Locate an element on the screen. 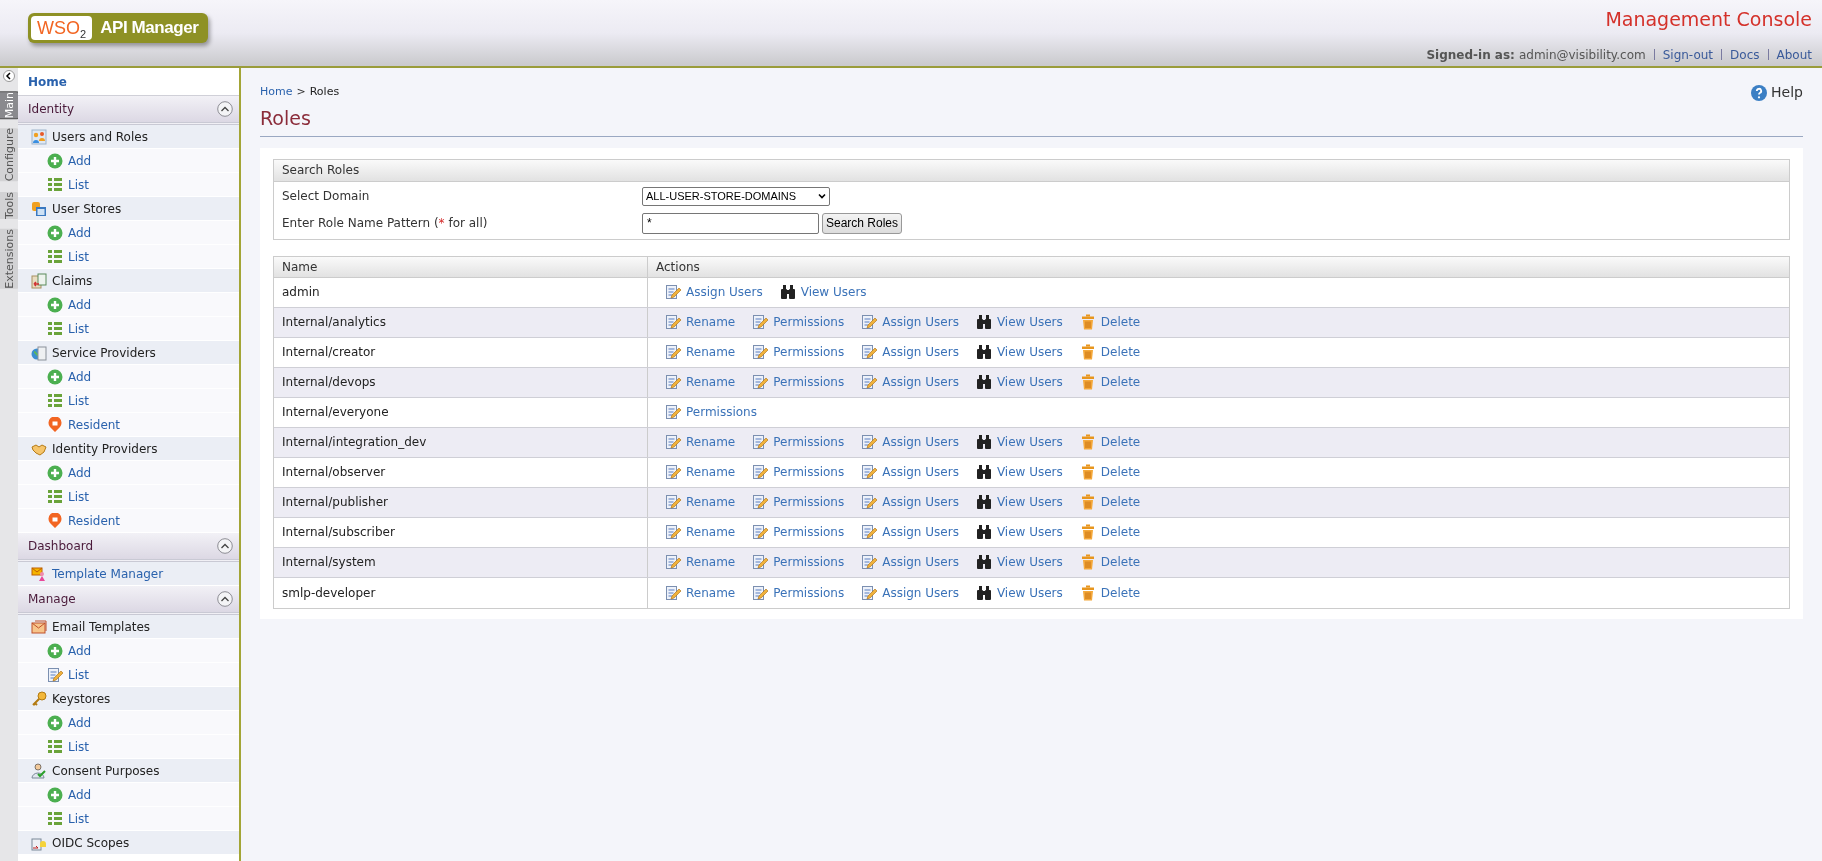  menu-category: Service Providers is located at coordinates (128, 353).